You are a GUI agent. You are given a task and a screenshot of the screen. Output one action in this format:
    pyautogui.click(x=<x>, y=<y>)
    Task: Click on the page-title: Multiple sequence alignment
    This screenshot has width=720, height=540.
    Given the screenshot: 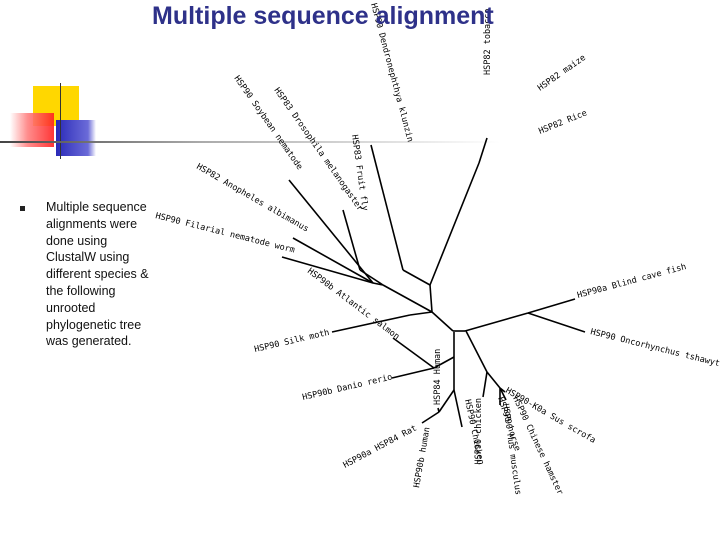 What is the action you would take?
    pyautogui.click(x=323, y=16)
    